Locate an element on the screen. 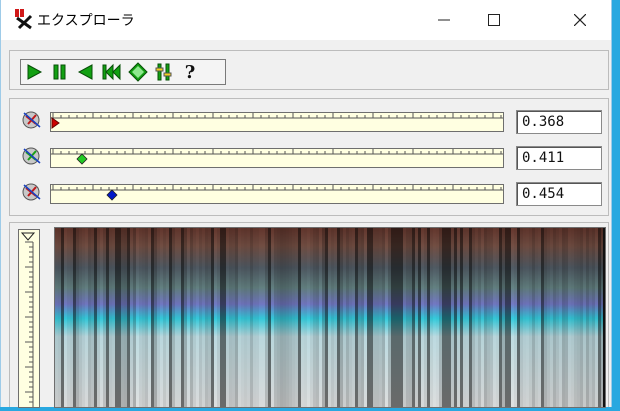  app-icon is located at coordinates (24, 19).